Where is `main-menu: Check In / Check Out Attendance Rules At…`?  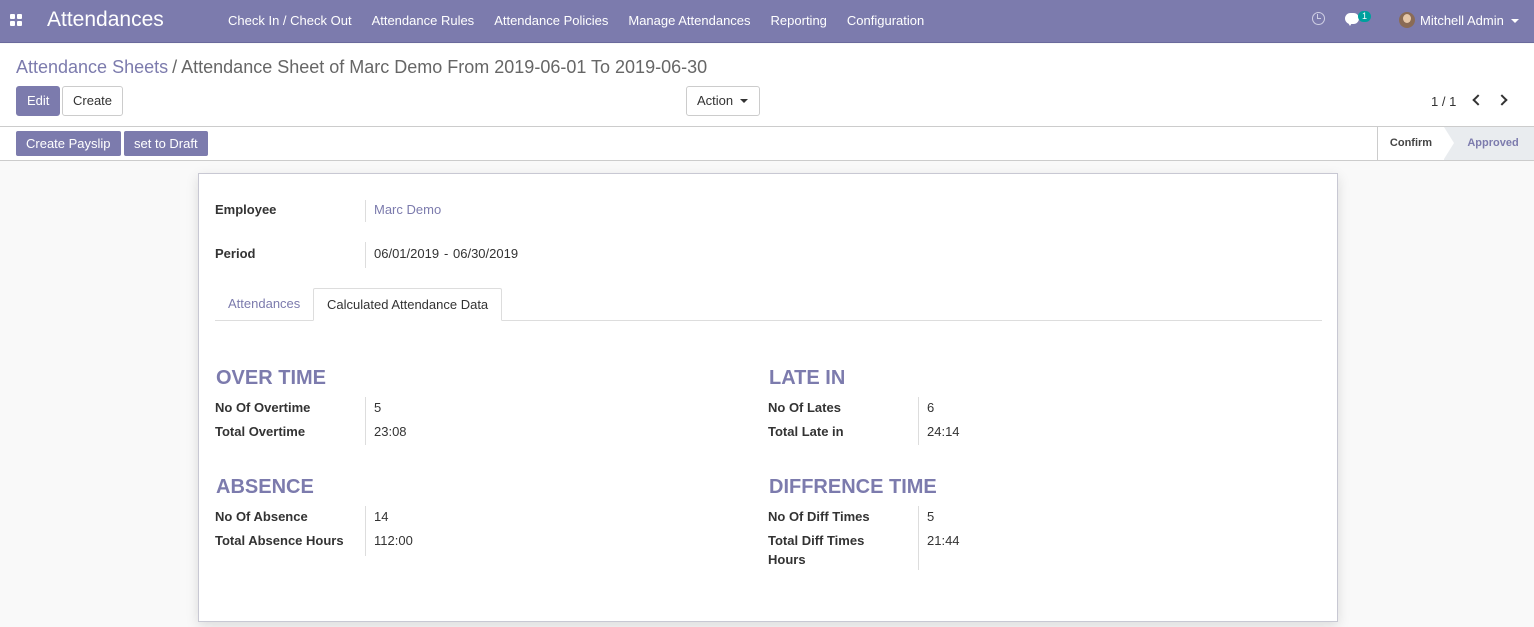
main-menu: Check In / Check Out Attendance Rules At… is located at coordinates (576, 20).